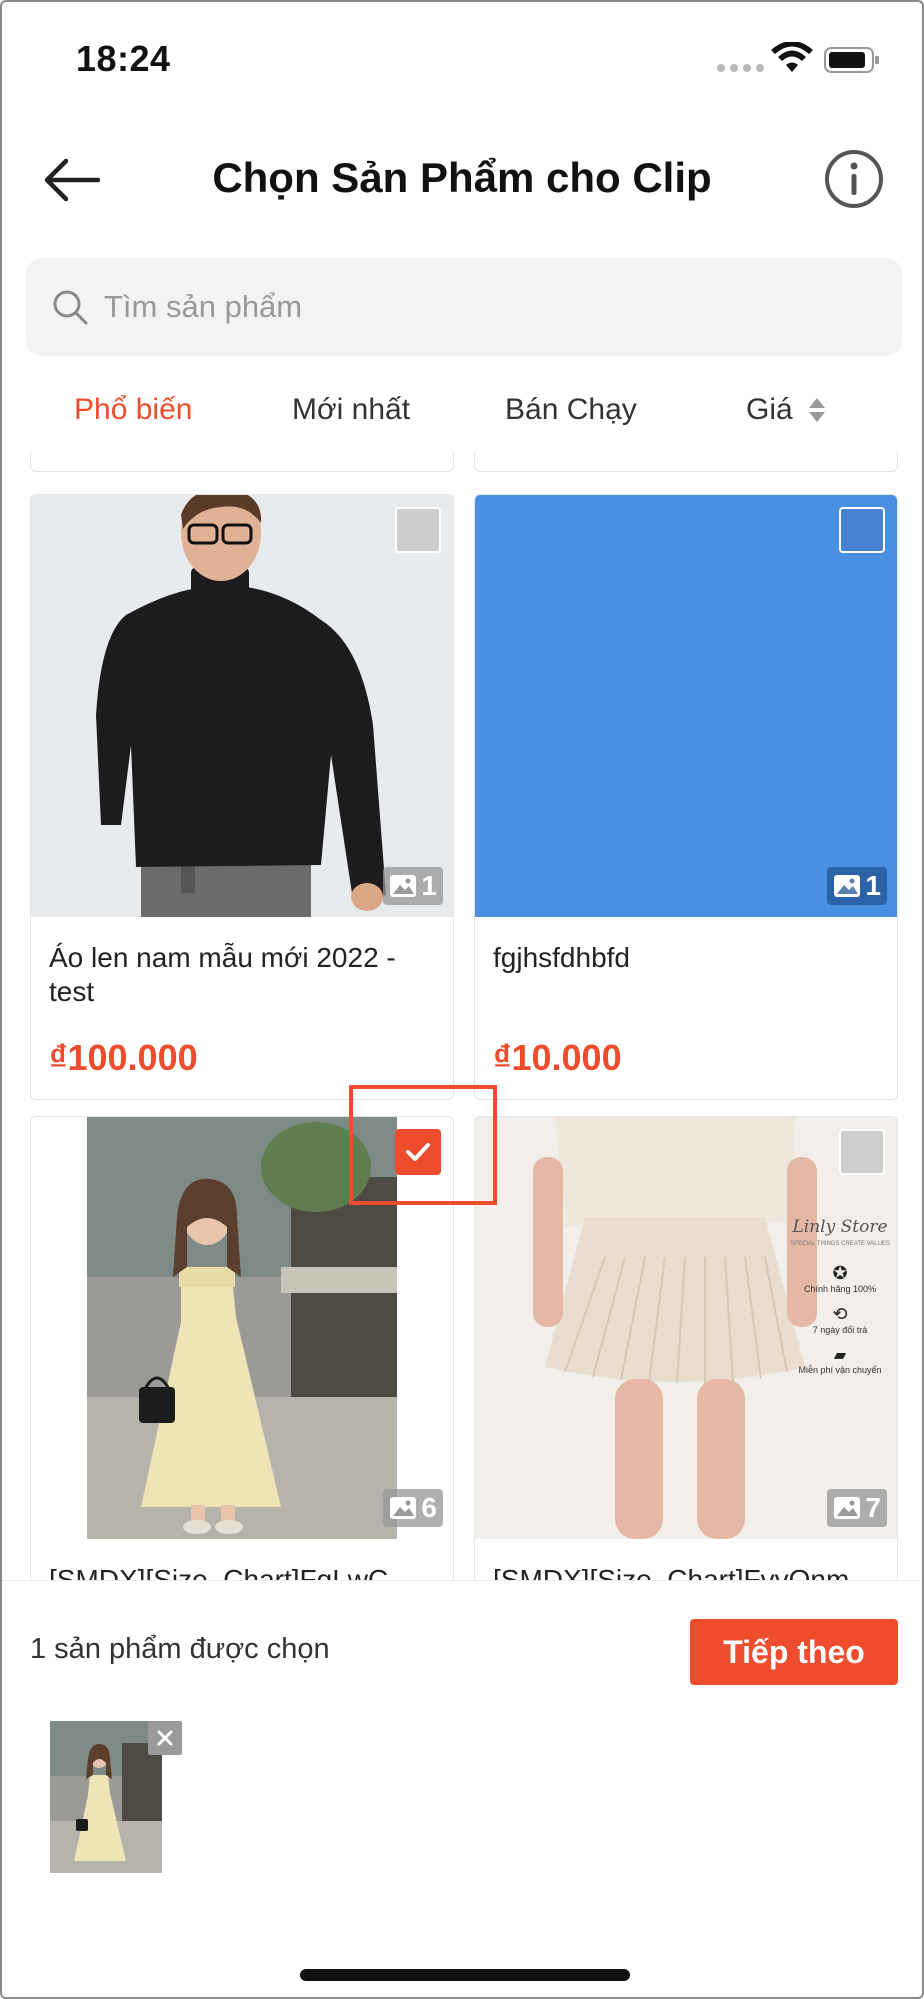 This screenshot has width=924, height=1999. Describe the element at coordinates (484, 307) in the screenshot. I see `search-input` at that location.